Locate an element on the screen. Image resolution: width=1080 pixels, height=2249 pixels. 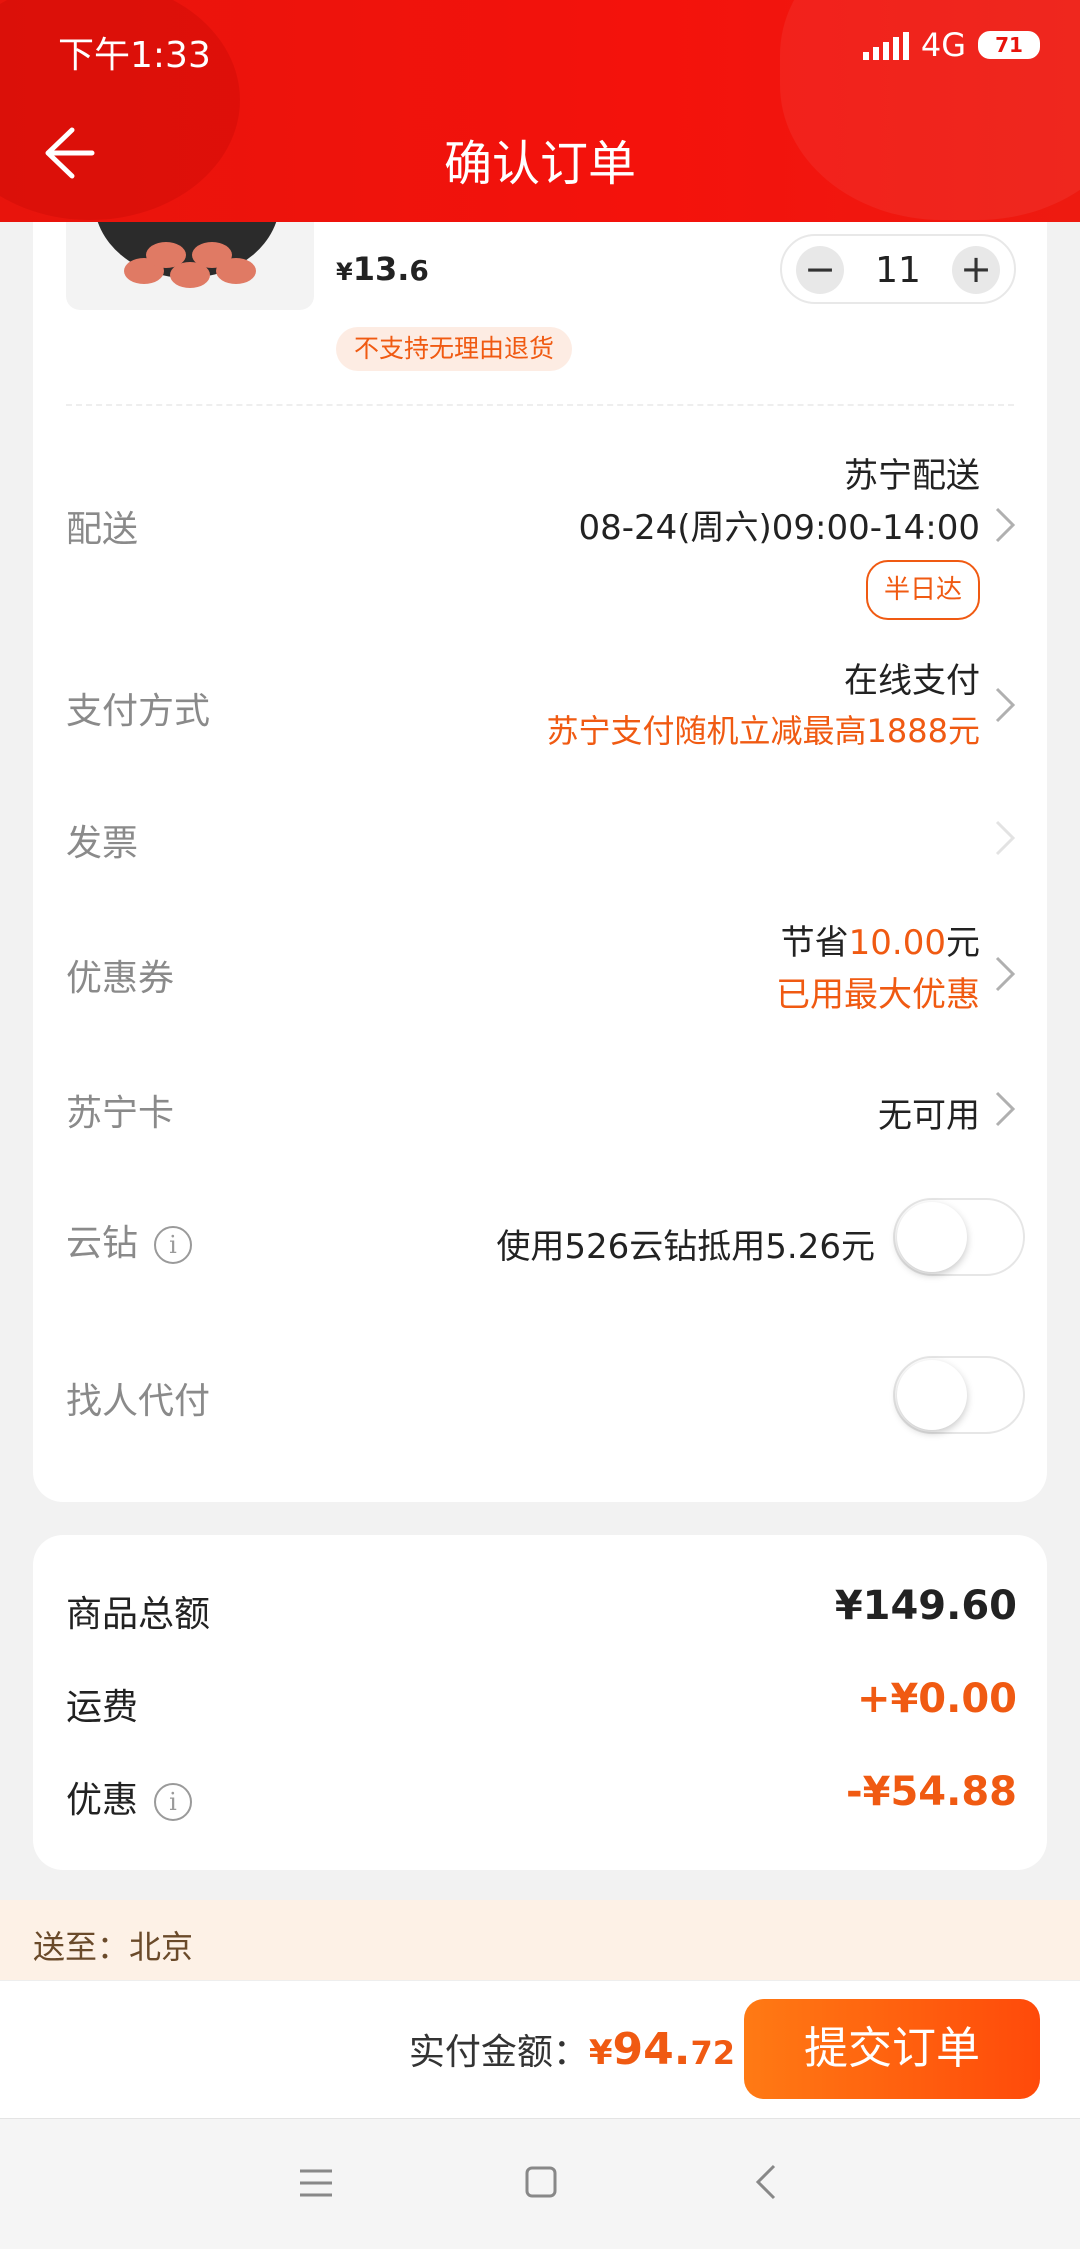
shipping-value: +¥0.00 is located at coordinates (936, 1699).